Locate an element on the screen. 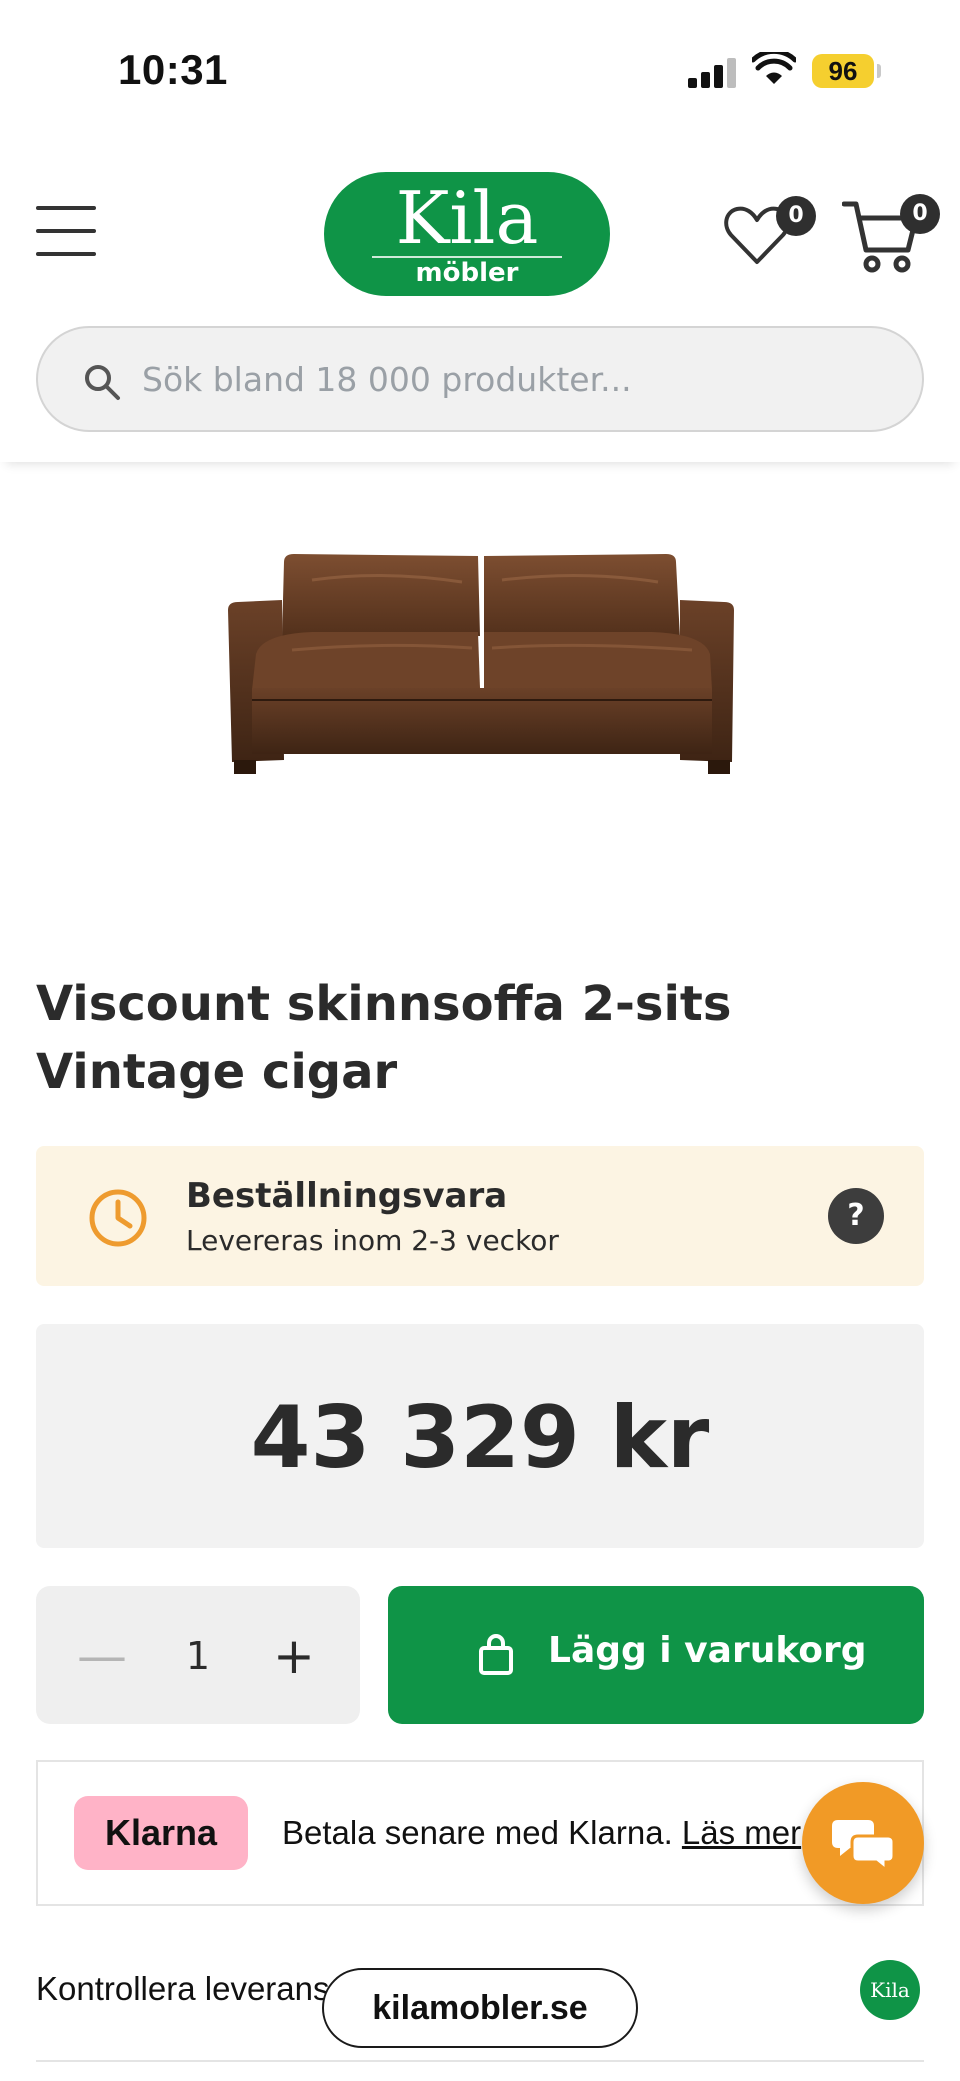  wishlist-button: 0 is located at coordinates (770, 232).